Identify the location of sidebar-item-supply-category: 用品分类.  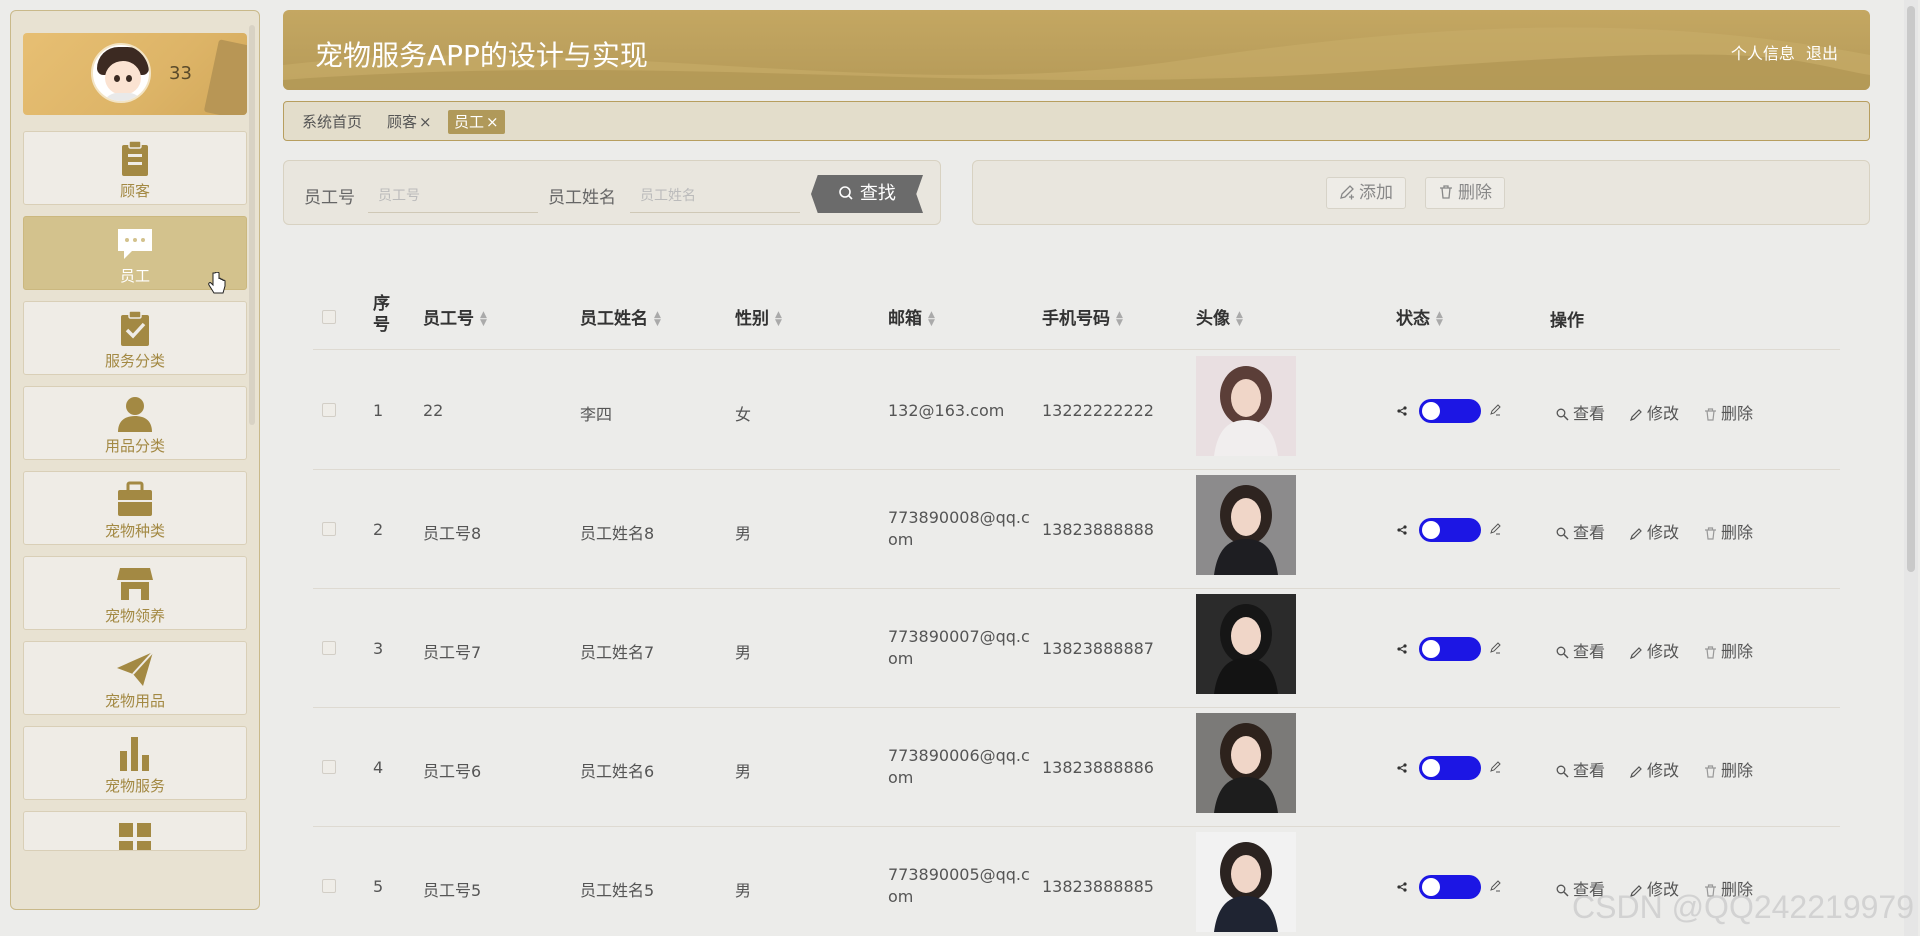
(135, 423).